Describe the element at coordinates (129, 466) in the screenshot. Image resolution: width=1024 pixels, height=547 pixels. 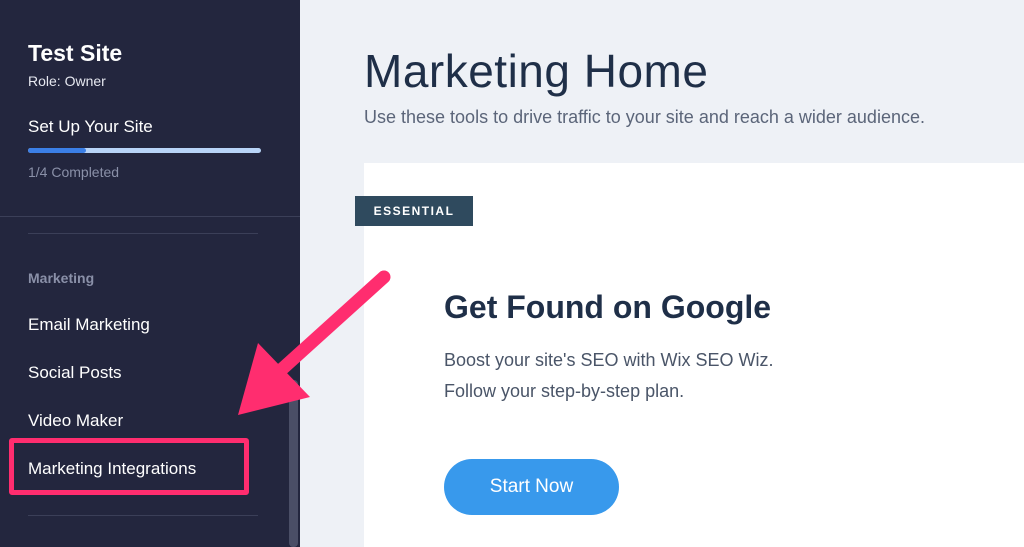
I see `highlight-box` at that location.